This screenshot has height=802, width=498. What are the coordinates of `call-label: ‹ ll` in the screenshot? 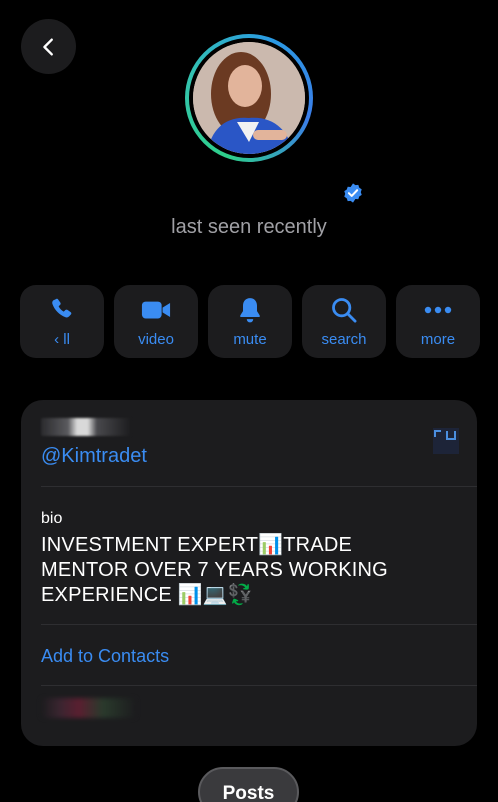 It's located at (62, 339).